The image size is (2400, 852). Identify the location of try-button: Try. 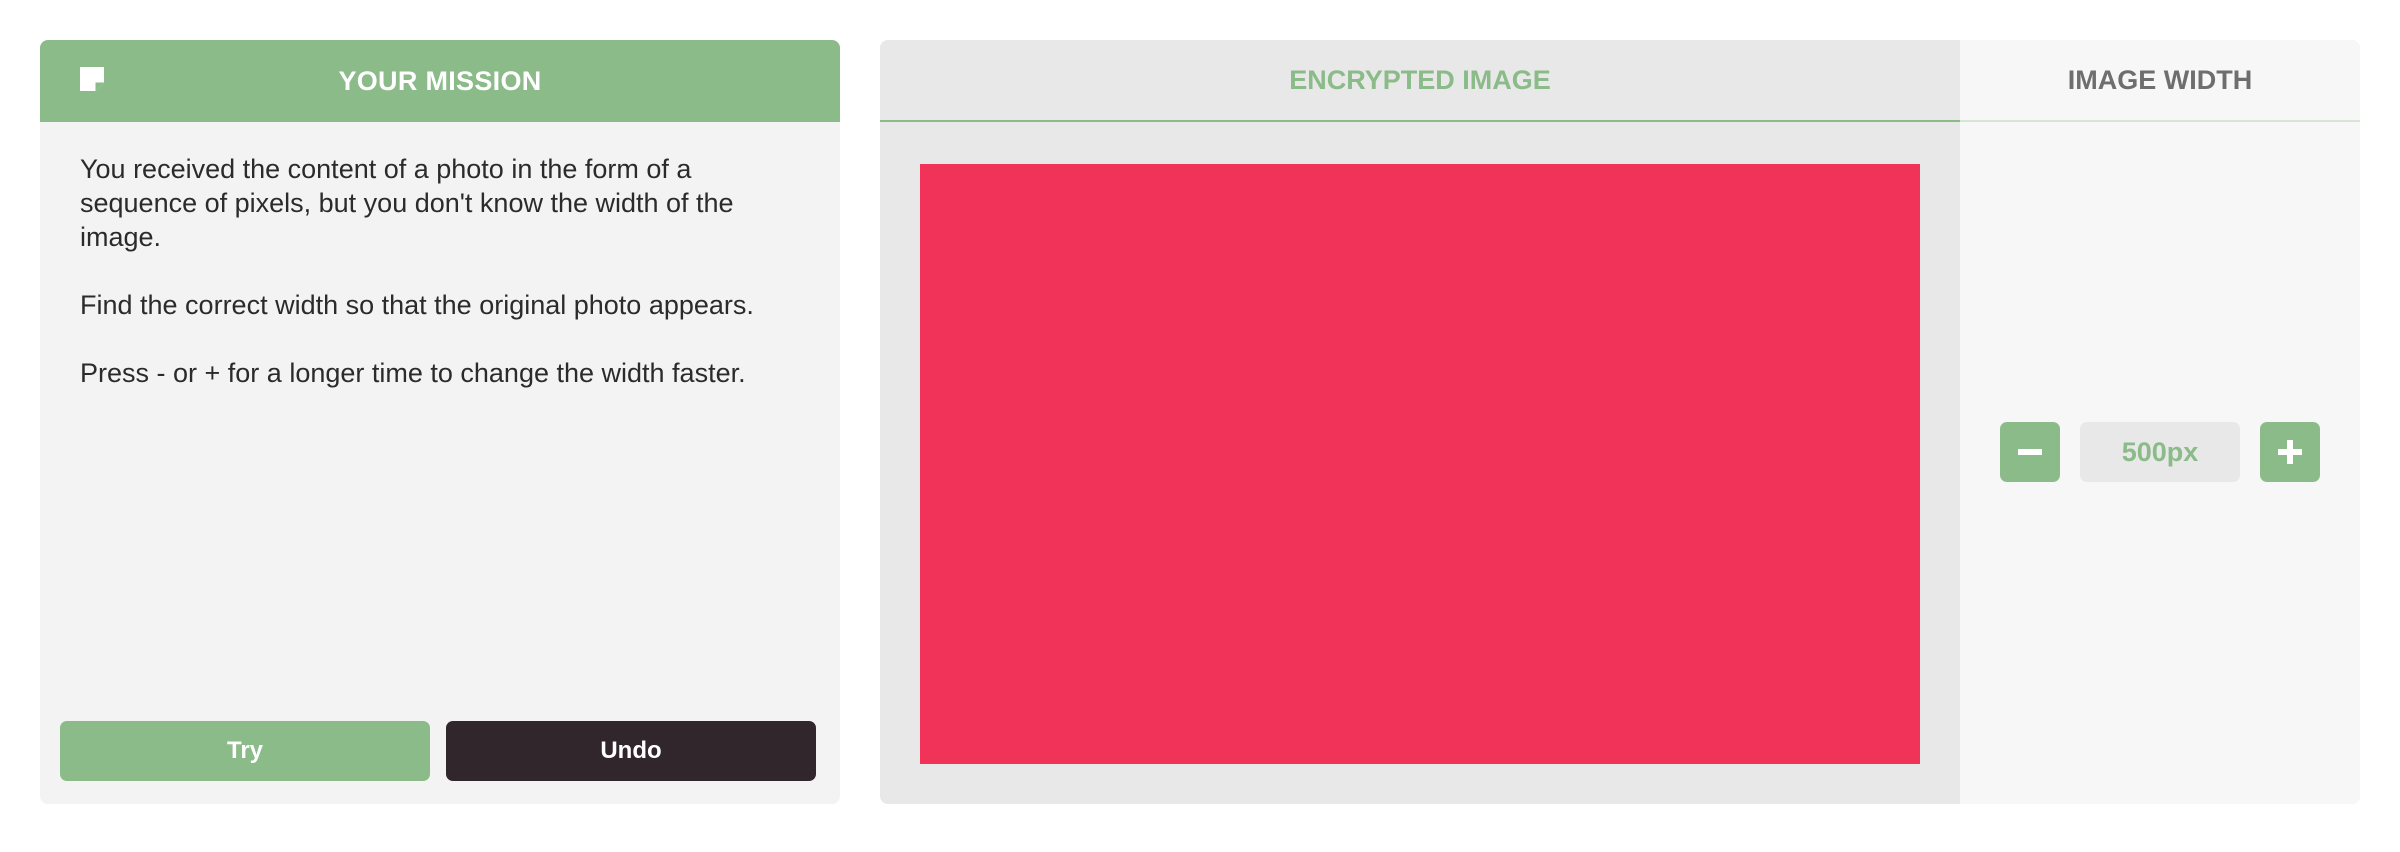
(245, 751).